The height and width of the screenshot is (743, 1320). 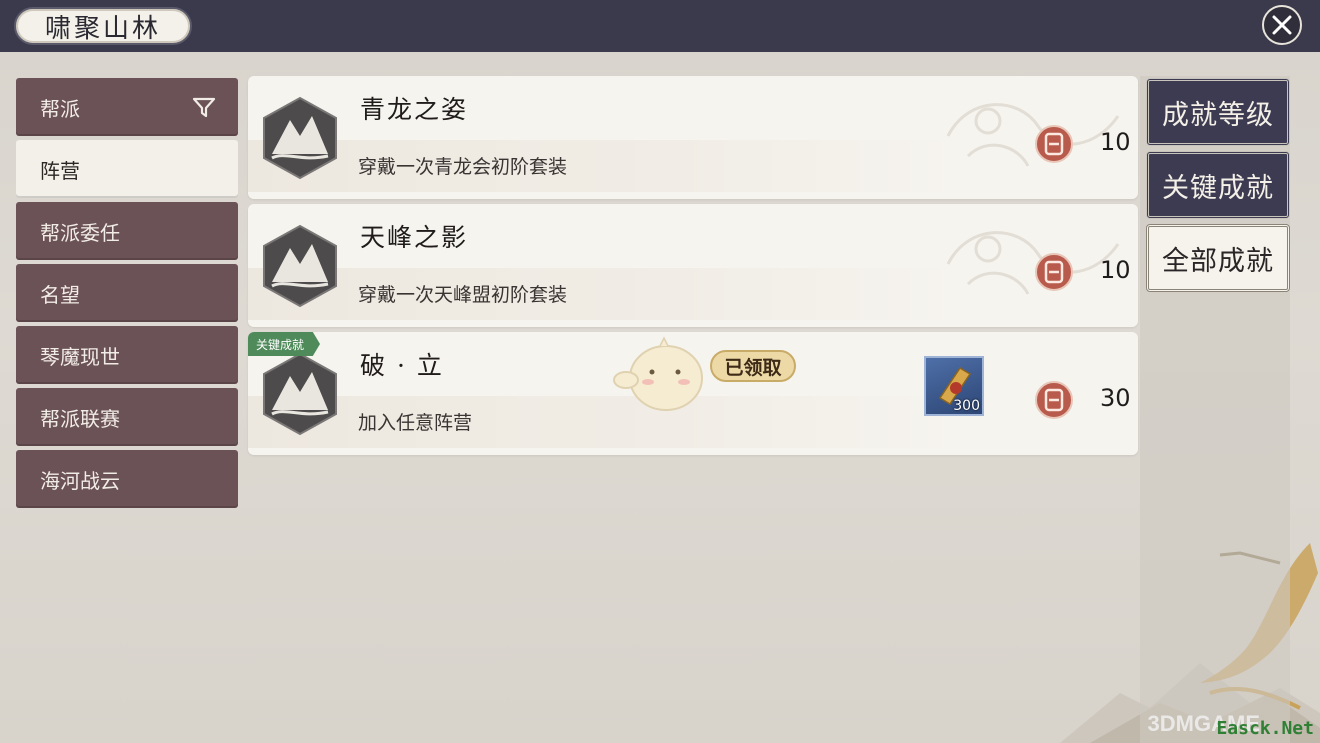 I want to click on achievement-description: 穿戴一次天峰盟初阶套装, so click(x=463, y=295).